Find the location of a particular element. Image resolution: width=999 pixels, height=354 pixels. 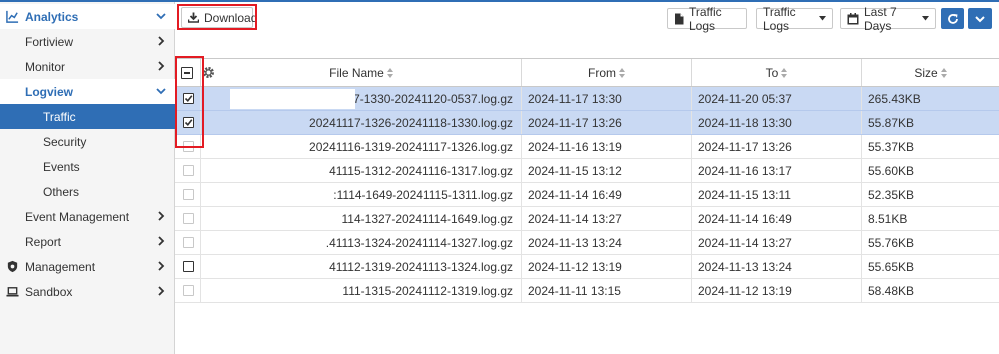

column-header-from: From is located at coordinates (606, 72).